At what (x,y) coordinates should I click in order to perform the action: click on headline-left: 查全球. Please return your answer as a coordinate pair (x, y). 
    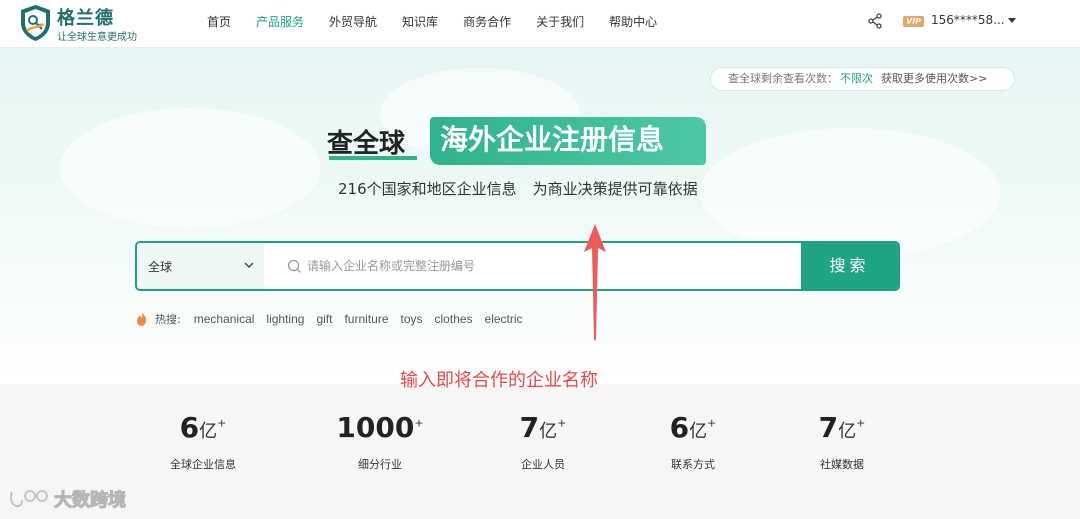
    Looking at the image, I should click on (366, 144).